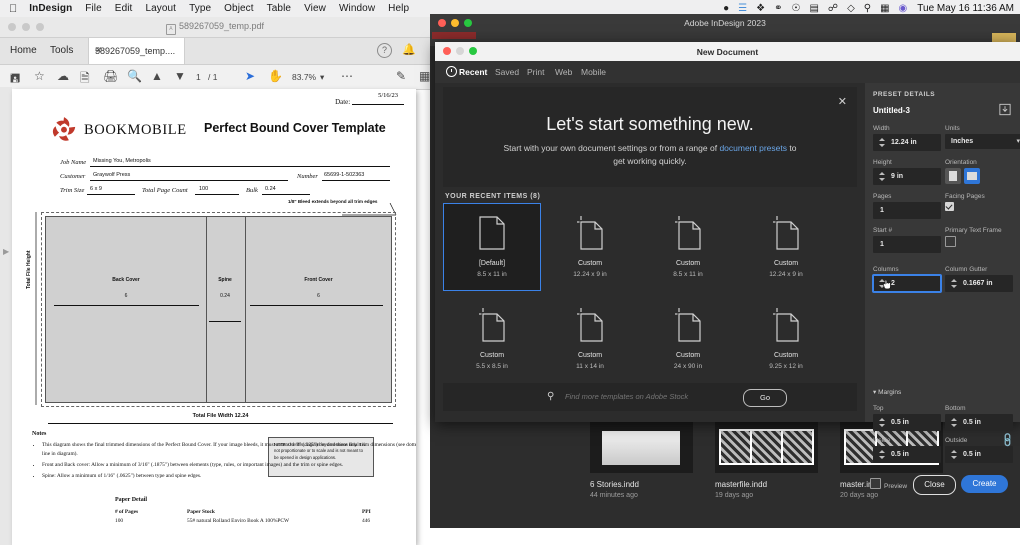  I want to click on protect-icon: 🗎, so click(85, 79).